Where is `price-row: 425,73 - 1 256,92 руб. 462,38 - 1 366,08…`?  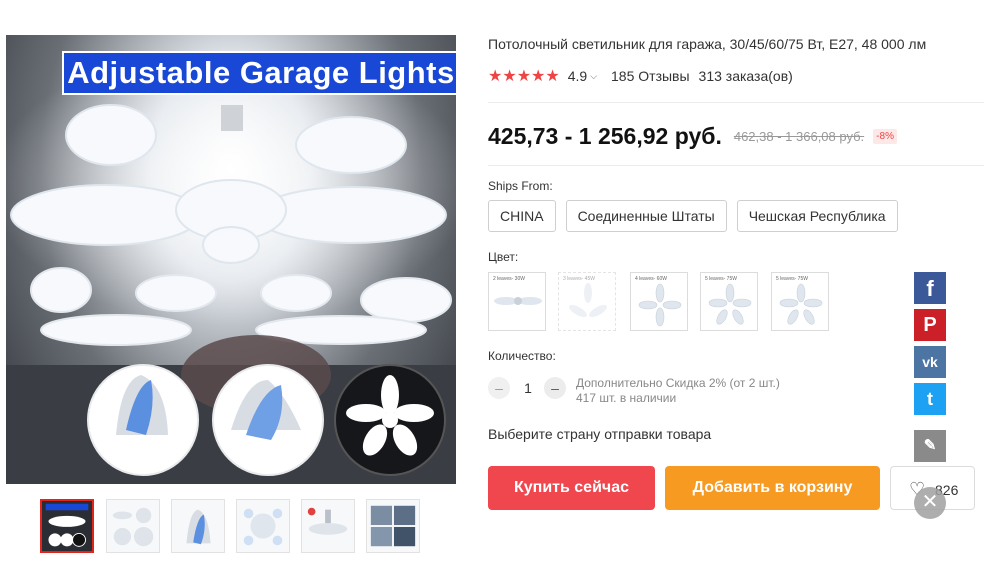
price-row: 425,73 - 1 256,92 руб. 462,38 - 1 366,08… is located at coordinates (692, 136).